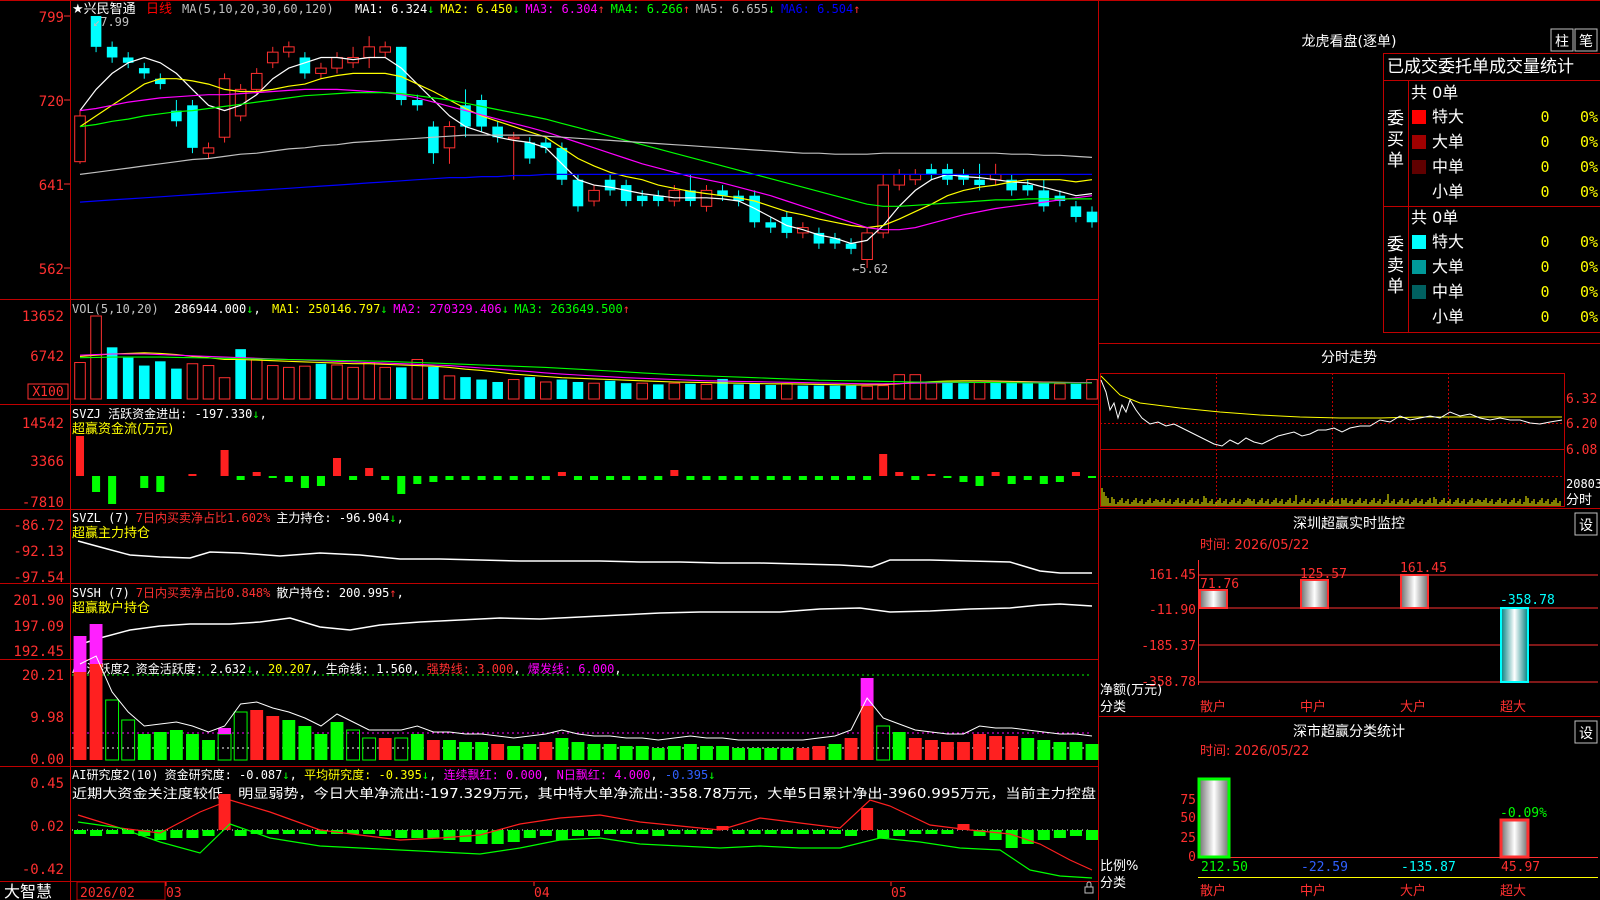 Image resolution: width=1600 pixels, height=900 pixels. Describe the element at coordinates (1089, 887) in the screenshot. I see `lock-icon` at that location.